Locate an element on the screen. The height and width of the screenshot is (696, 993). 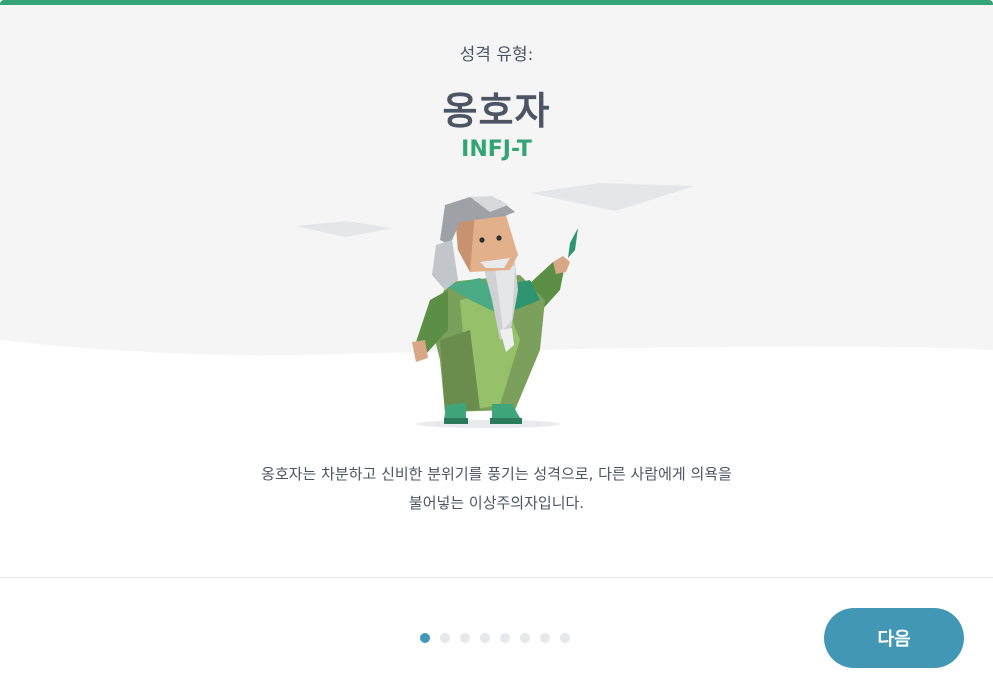
description-line-2: 불어넣는 이상주의자입니다. is located at coordinates (496, 503).